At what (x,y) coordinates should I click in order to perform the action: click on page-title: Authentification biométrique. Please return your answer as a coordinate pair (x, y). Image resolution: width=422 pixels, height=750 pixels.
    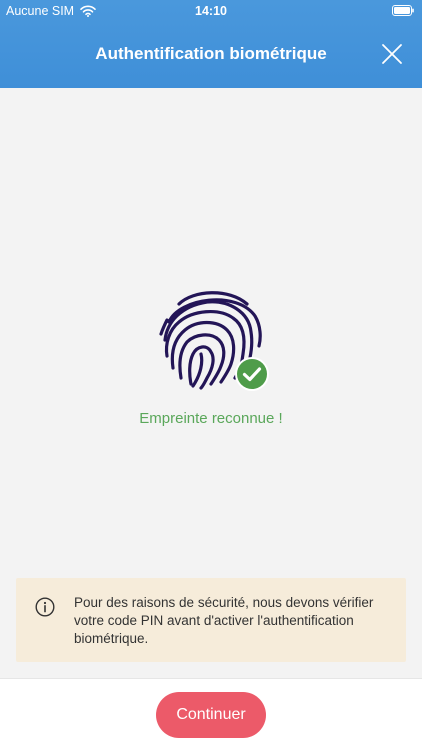
    Looking at the image, I should click on (211, 53).